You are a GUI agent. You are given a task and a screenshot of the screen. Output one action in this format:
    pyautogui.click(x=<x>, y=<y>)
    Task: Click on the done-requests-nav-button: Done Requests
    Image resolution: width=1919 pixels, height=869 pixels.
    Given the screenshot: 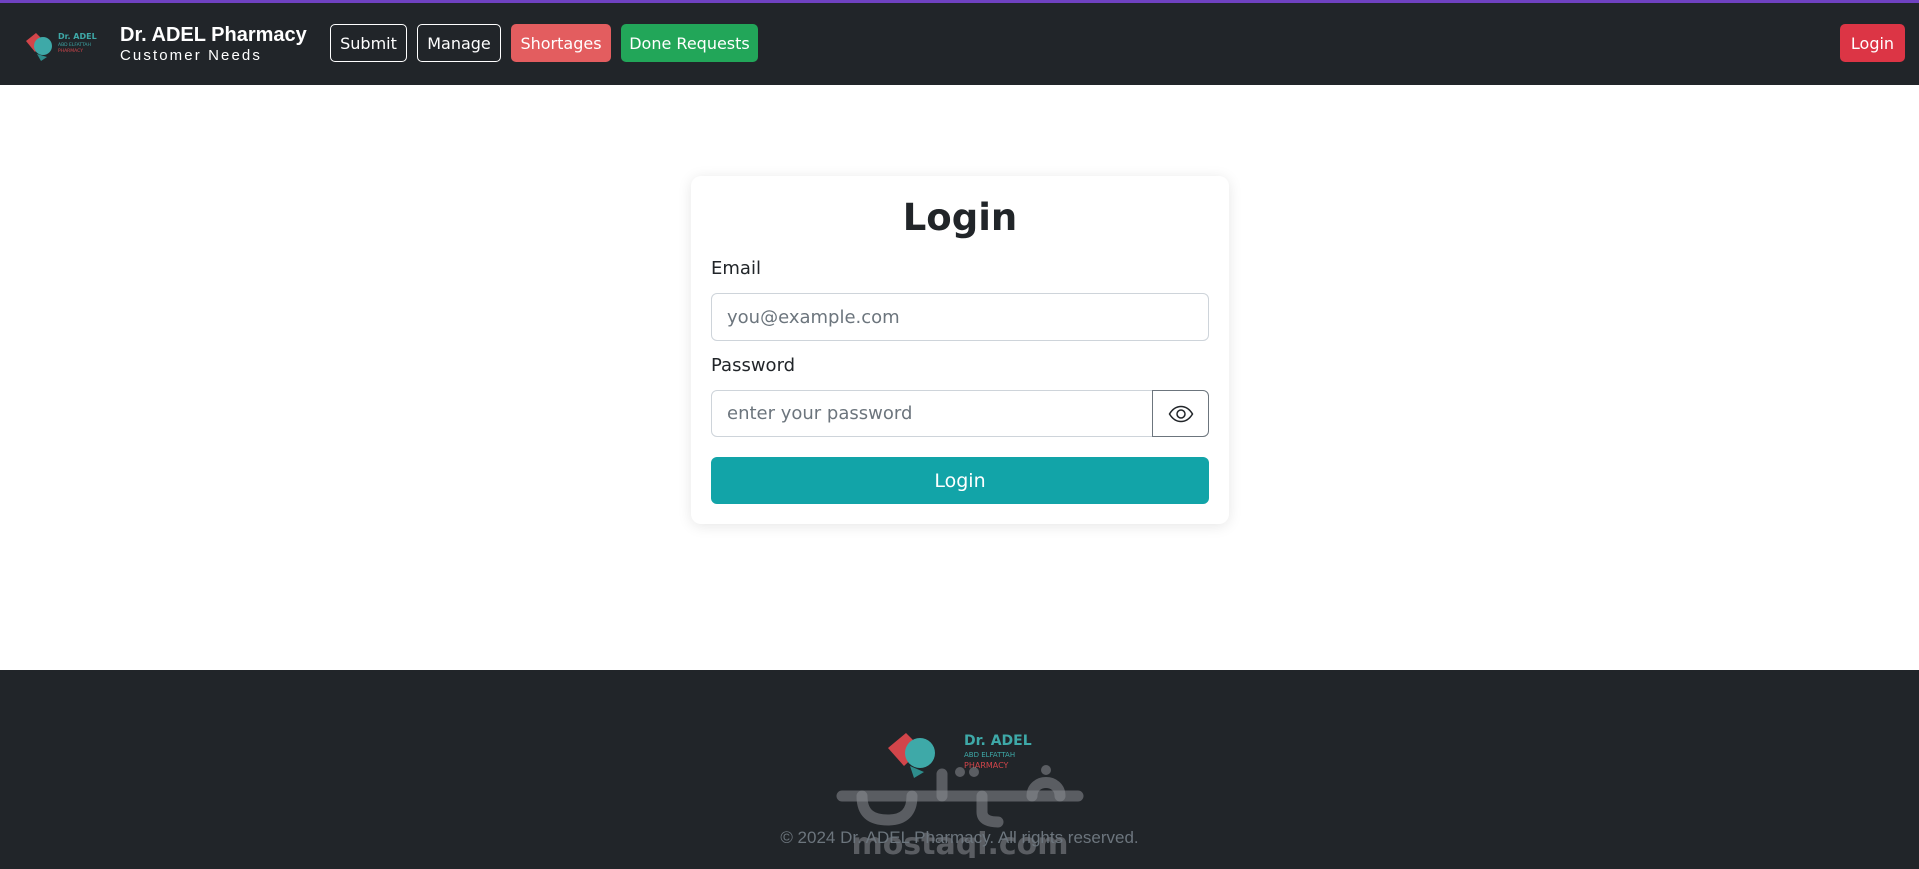 What is the action you would take?
    pyautogui.click(x=689, y=43)
    